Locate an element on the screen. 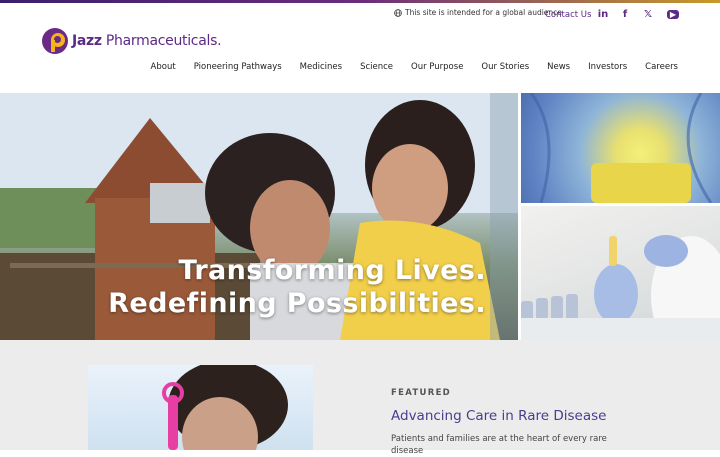 The image size is (720, 457). linkedin-icon: in is located at coordinates (603, 14).